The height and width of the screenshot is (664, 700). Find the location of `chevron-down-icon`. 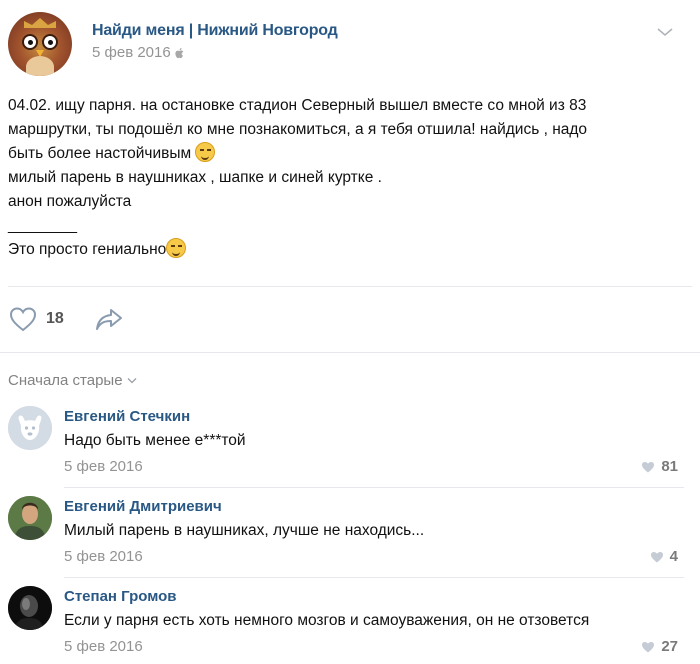

chevron-down-icon is located at coordinates (132, 381).